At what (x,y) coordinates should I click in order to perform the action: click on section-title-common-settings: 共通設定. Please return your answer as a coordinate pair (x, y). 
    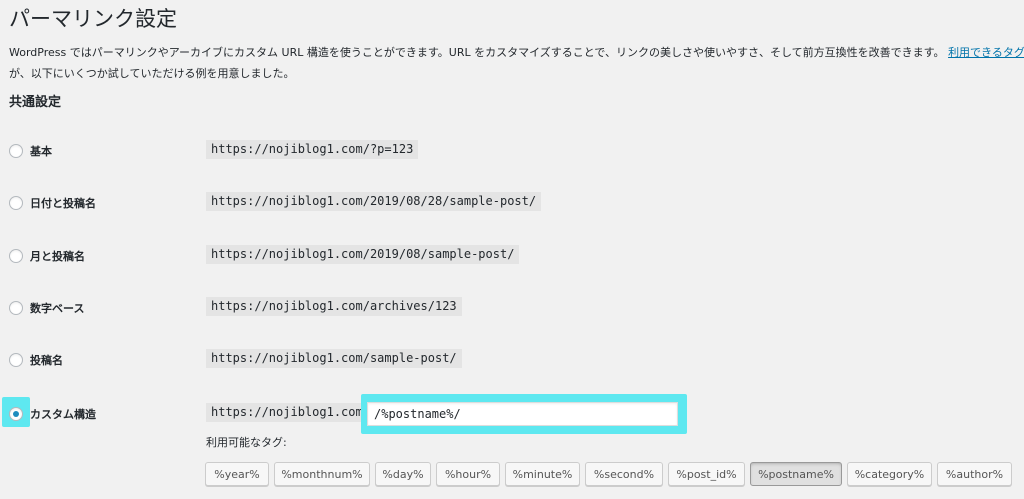
    Looking at the image, I should click on (35, 102).